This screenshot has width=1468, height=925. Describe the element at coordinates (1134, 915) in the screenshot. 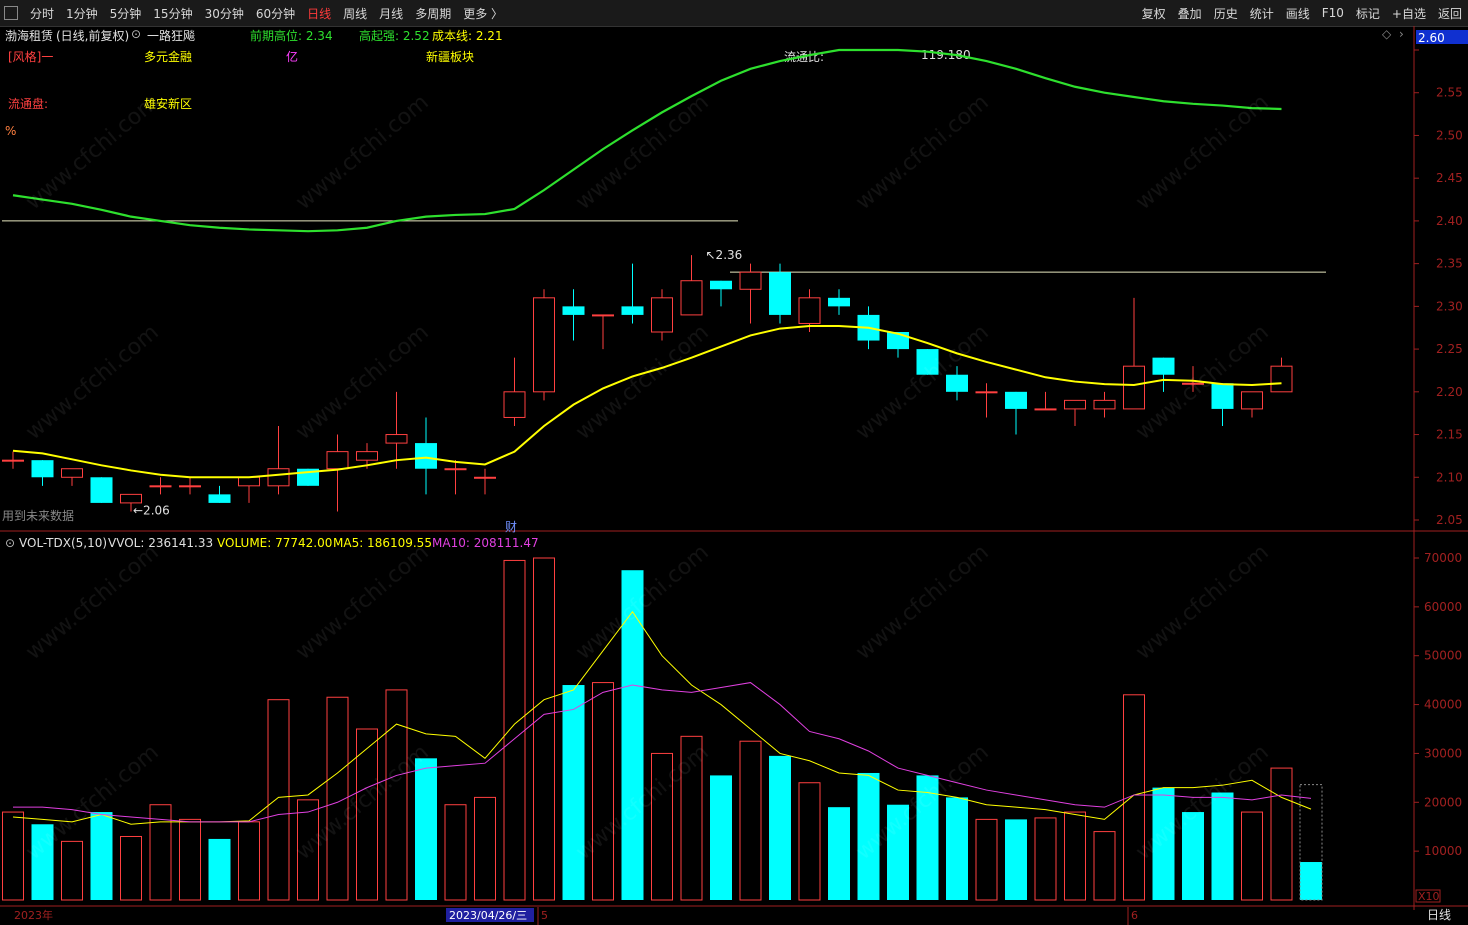

I see `month-6-label: 6` at that location.